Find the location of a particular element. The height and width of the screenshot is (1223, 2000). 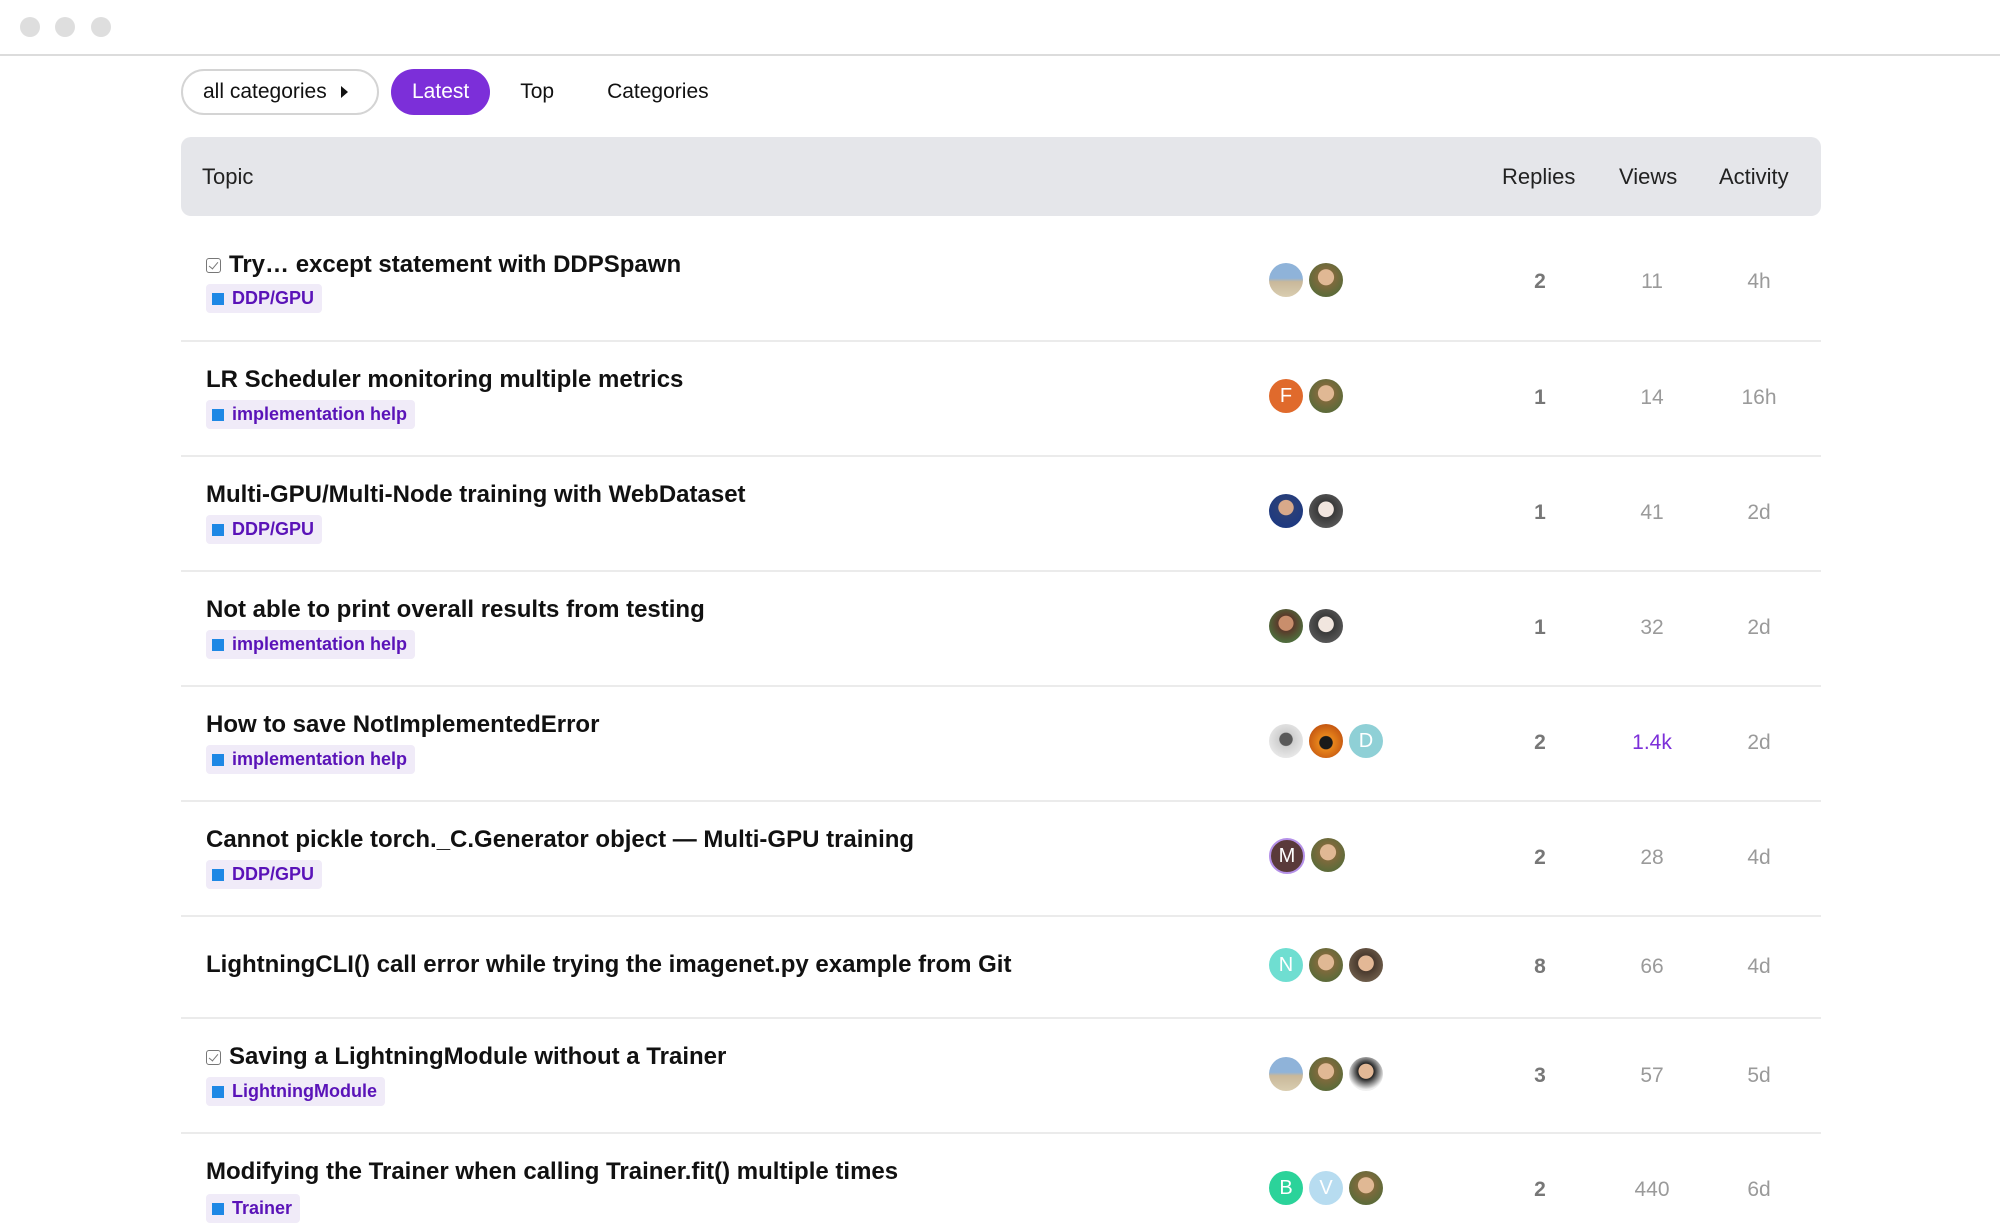

avatar: V is located at coordinates (1326, 1188).